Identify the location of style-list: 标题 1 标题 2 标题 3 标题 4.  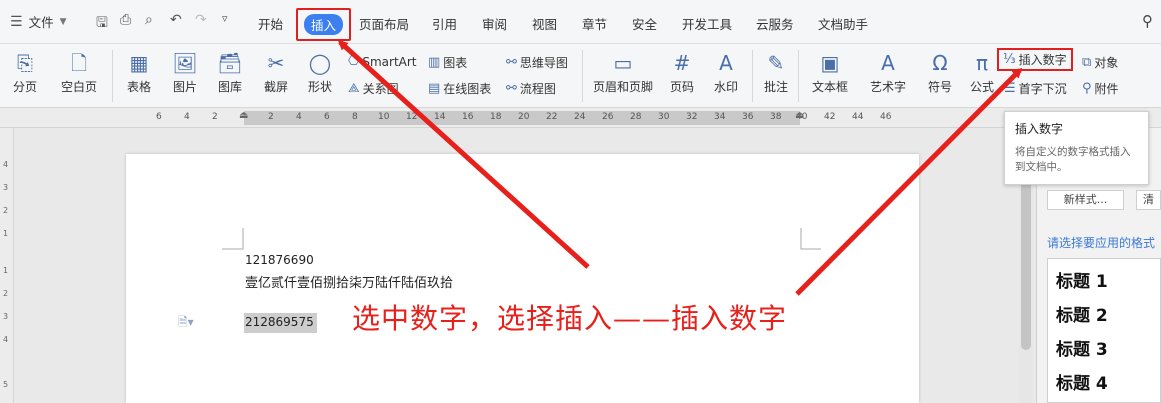
(1104, 330).